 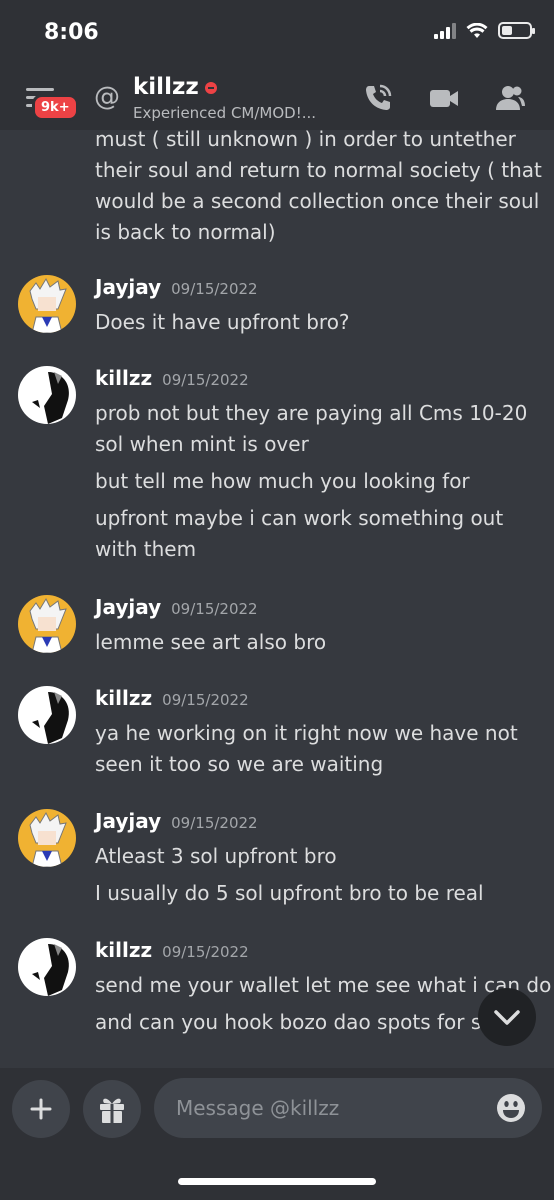 I want to click on status-icons, so click(x=484, y=30).